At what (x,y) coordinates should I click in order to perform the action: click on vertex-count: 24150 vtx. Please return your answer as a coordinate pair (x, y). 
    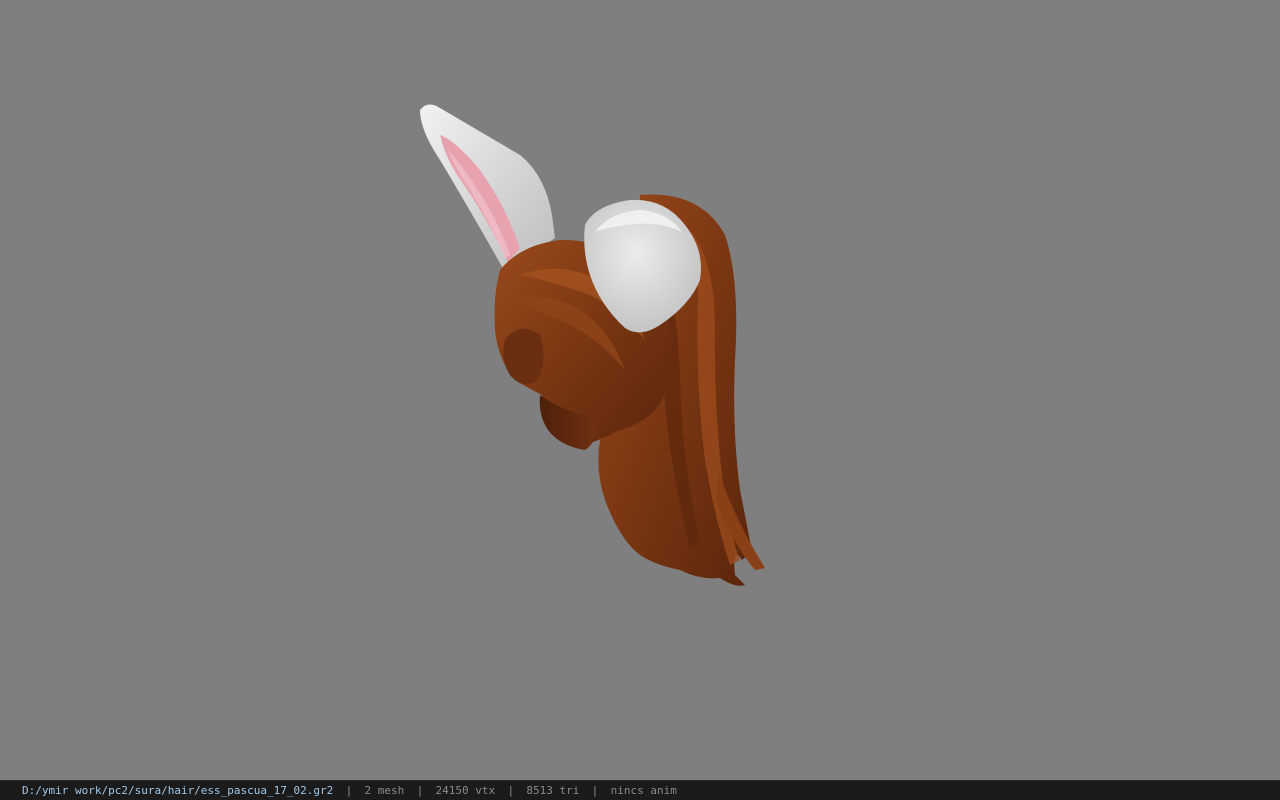
    Looking at the image, I should click on (465, 790).